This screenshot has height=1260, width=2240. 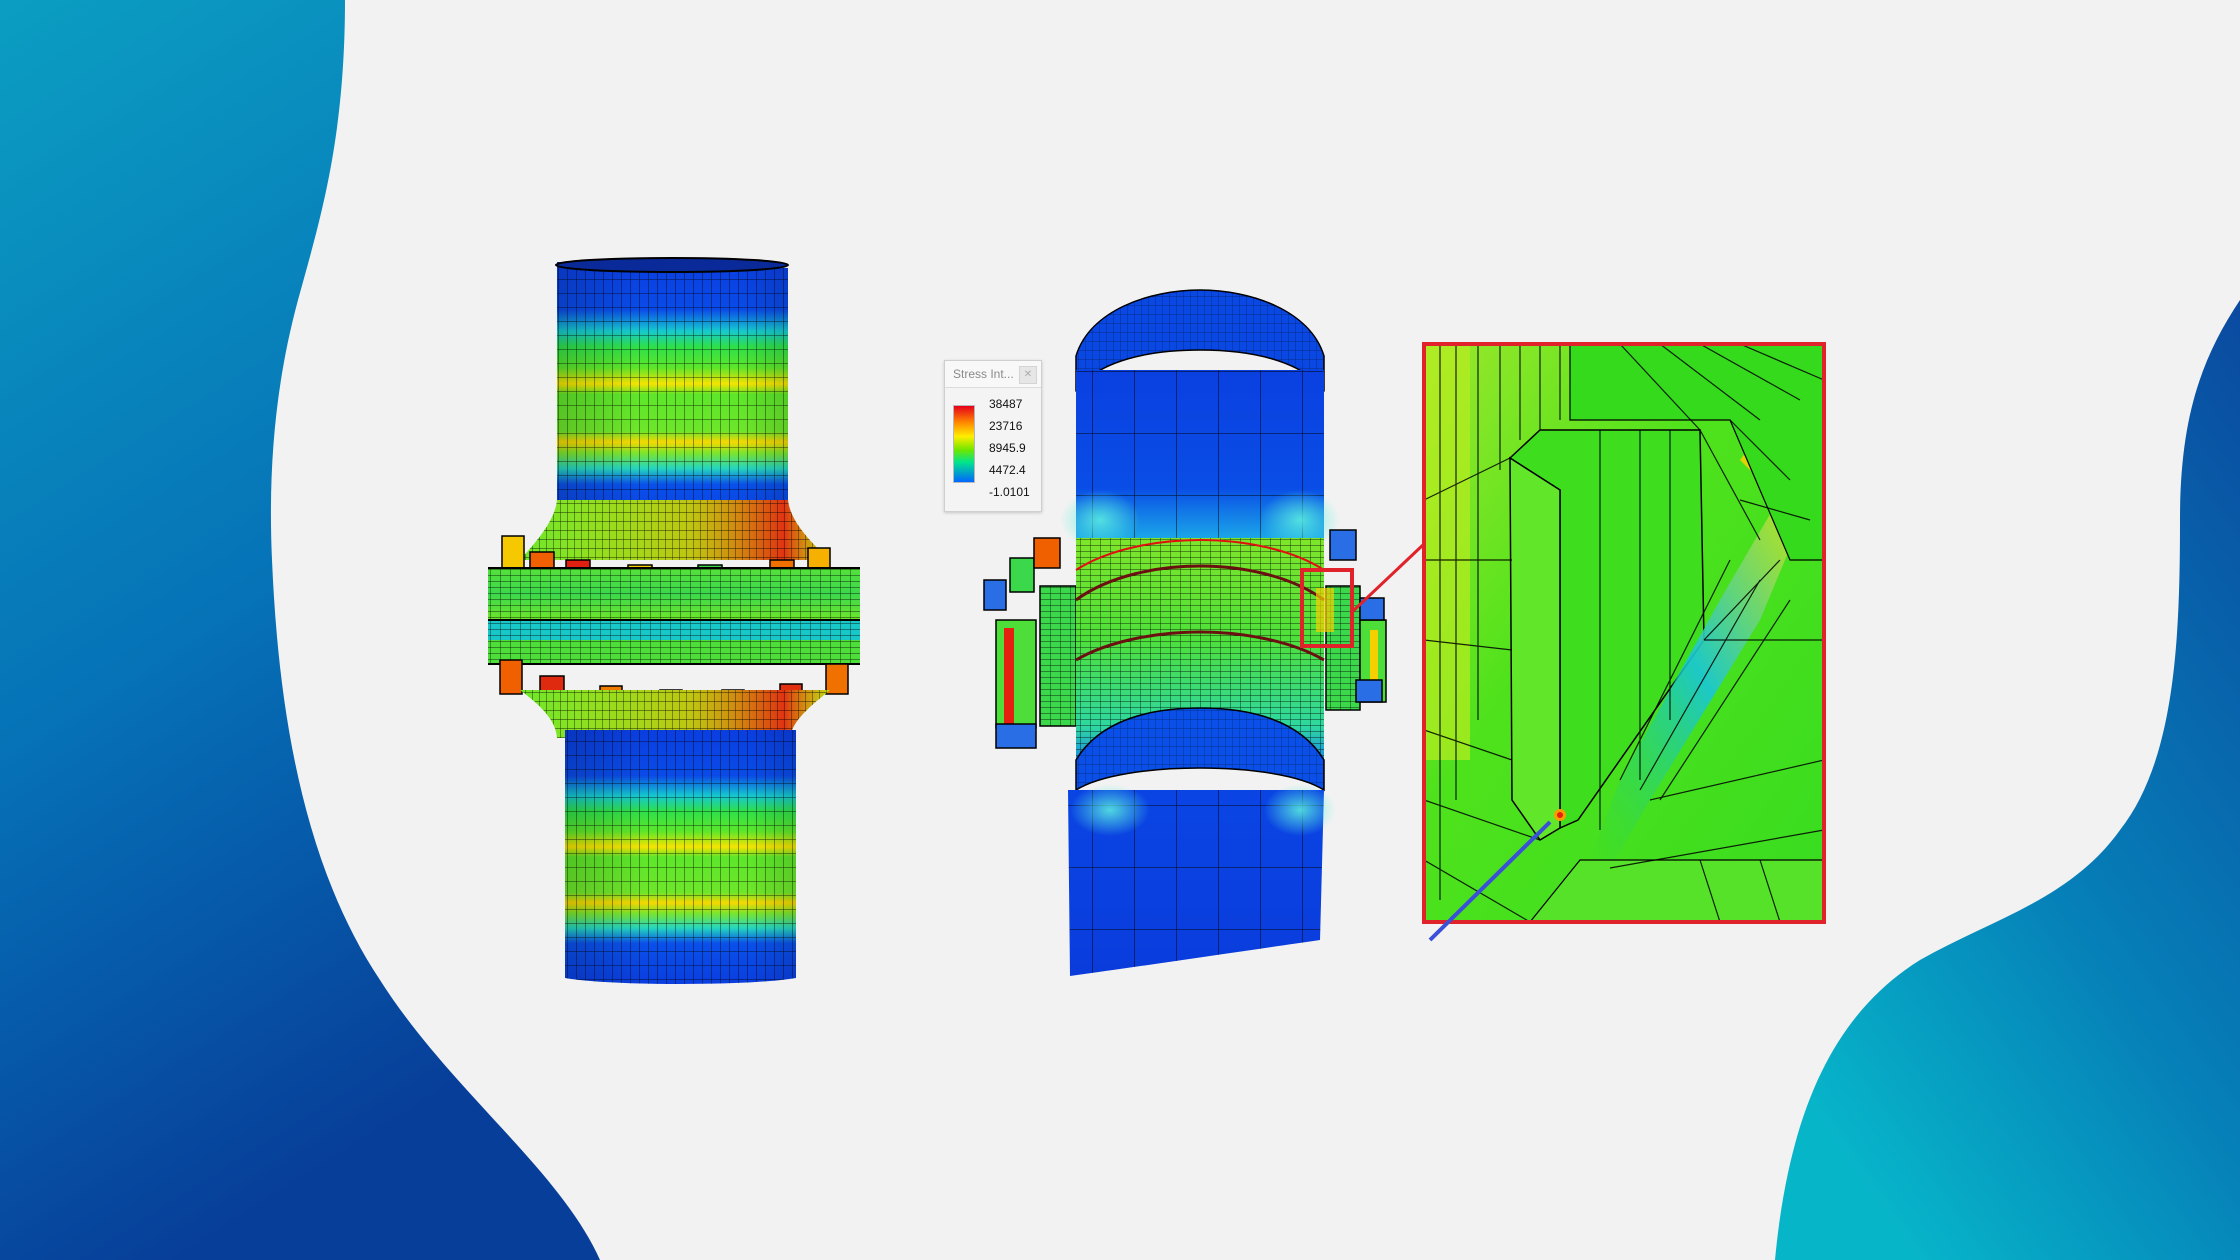 What do you see at coordinates (964, 444) in the screenshot?
I see `legend-color-bar` at bounding box center [964, 444].